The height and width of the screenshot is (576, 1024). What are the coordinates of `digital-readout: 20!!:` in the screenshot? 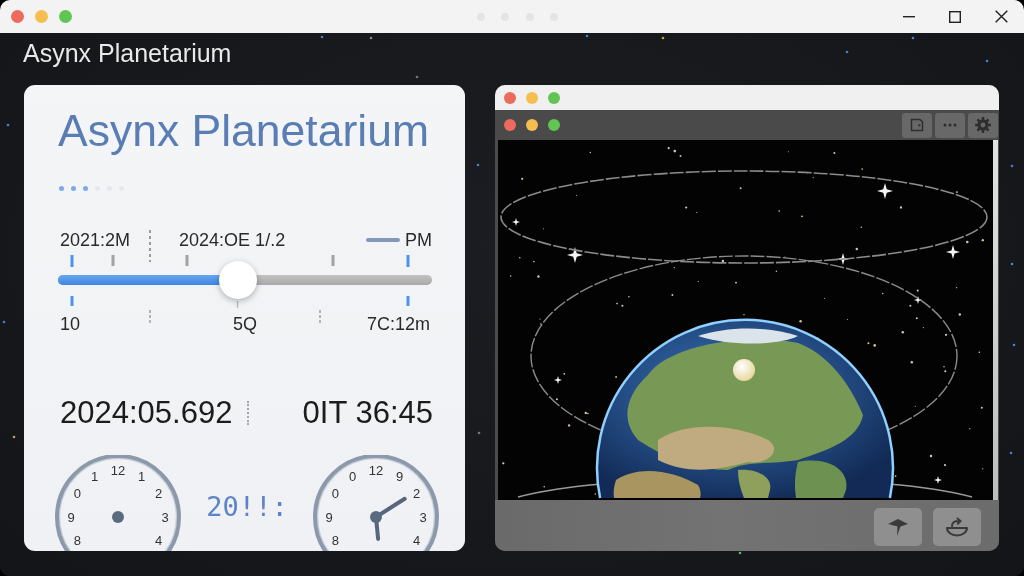 It's located at (247, 507).